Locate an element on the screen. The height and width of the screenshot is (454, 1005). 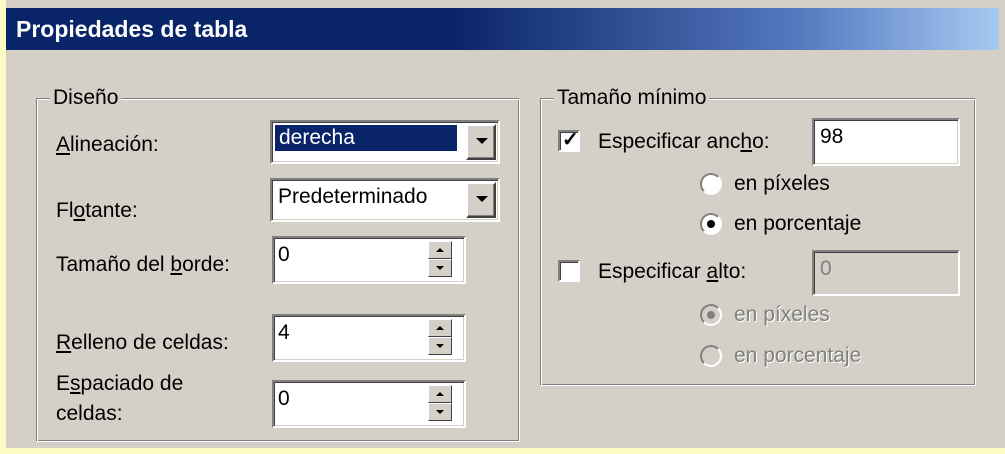
window-frame-bottom is located at coordinates (502, 451).